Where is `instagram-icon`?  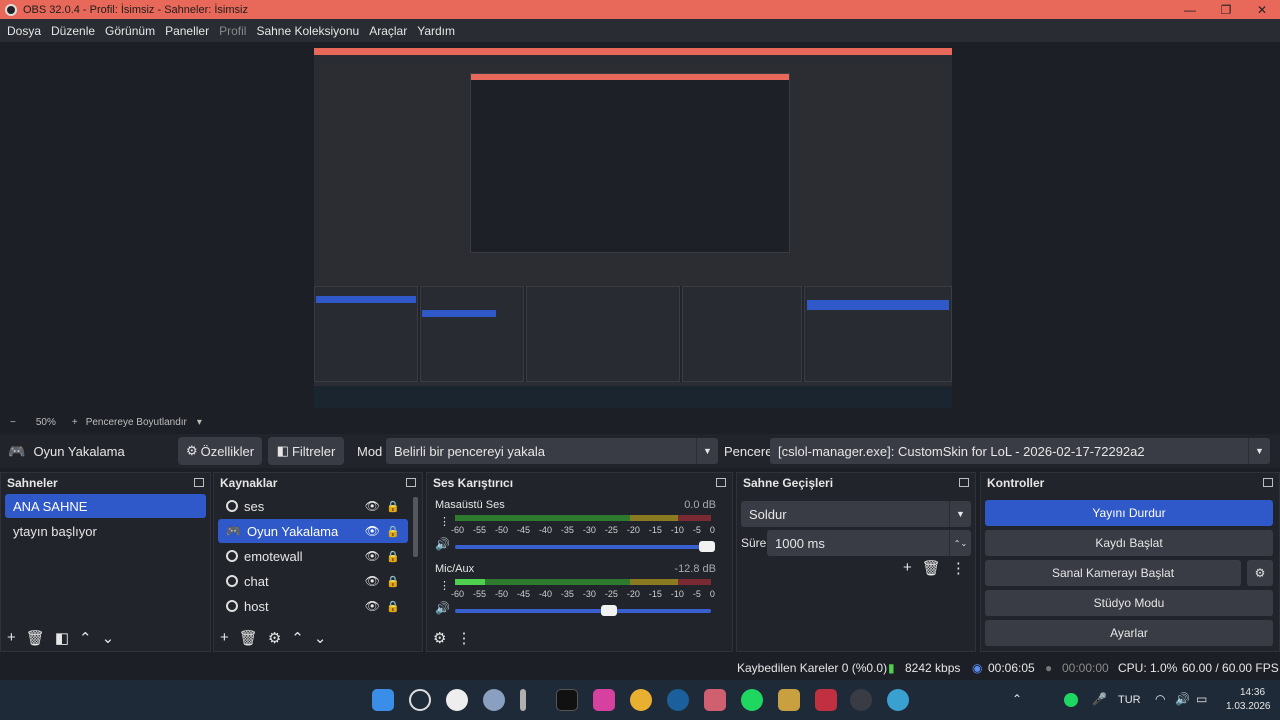
instagram-icon is located at coordinates (604, 700).